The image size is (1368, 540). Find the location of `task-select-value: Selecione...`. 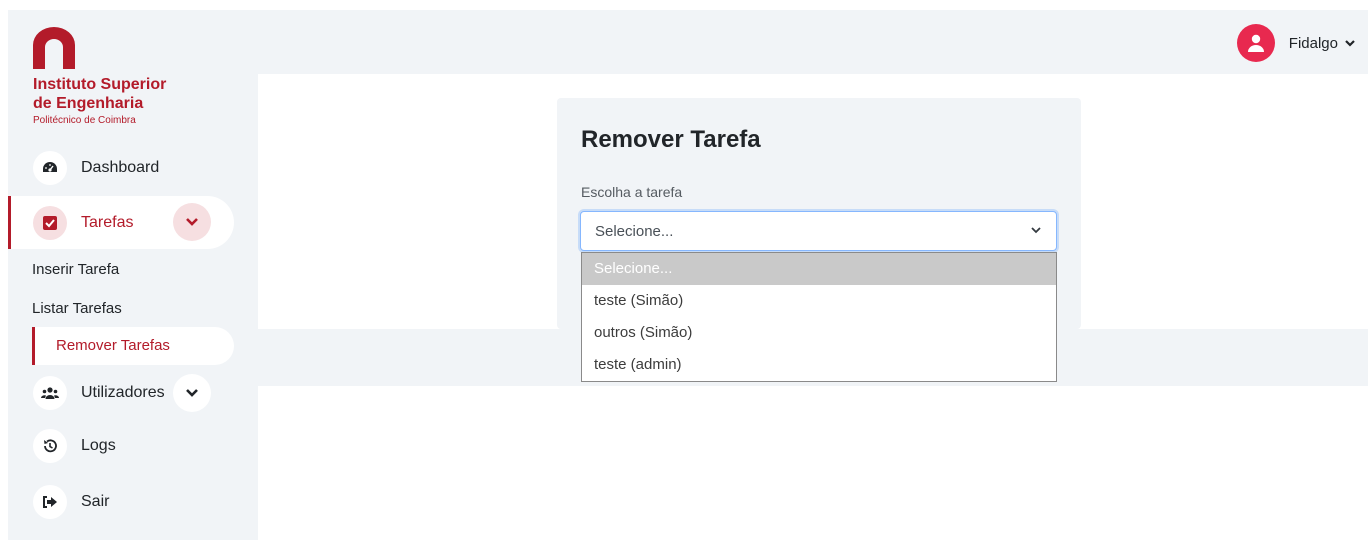

task-select-value: Selecione... is located at coordinates (634, 231).